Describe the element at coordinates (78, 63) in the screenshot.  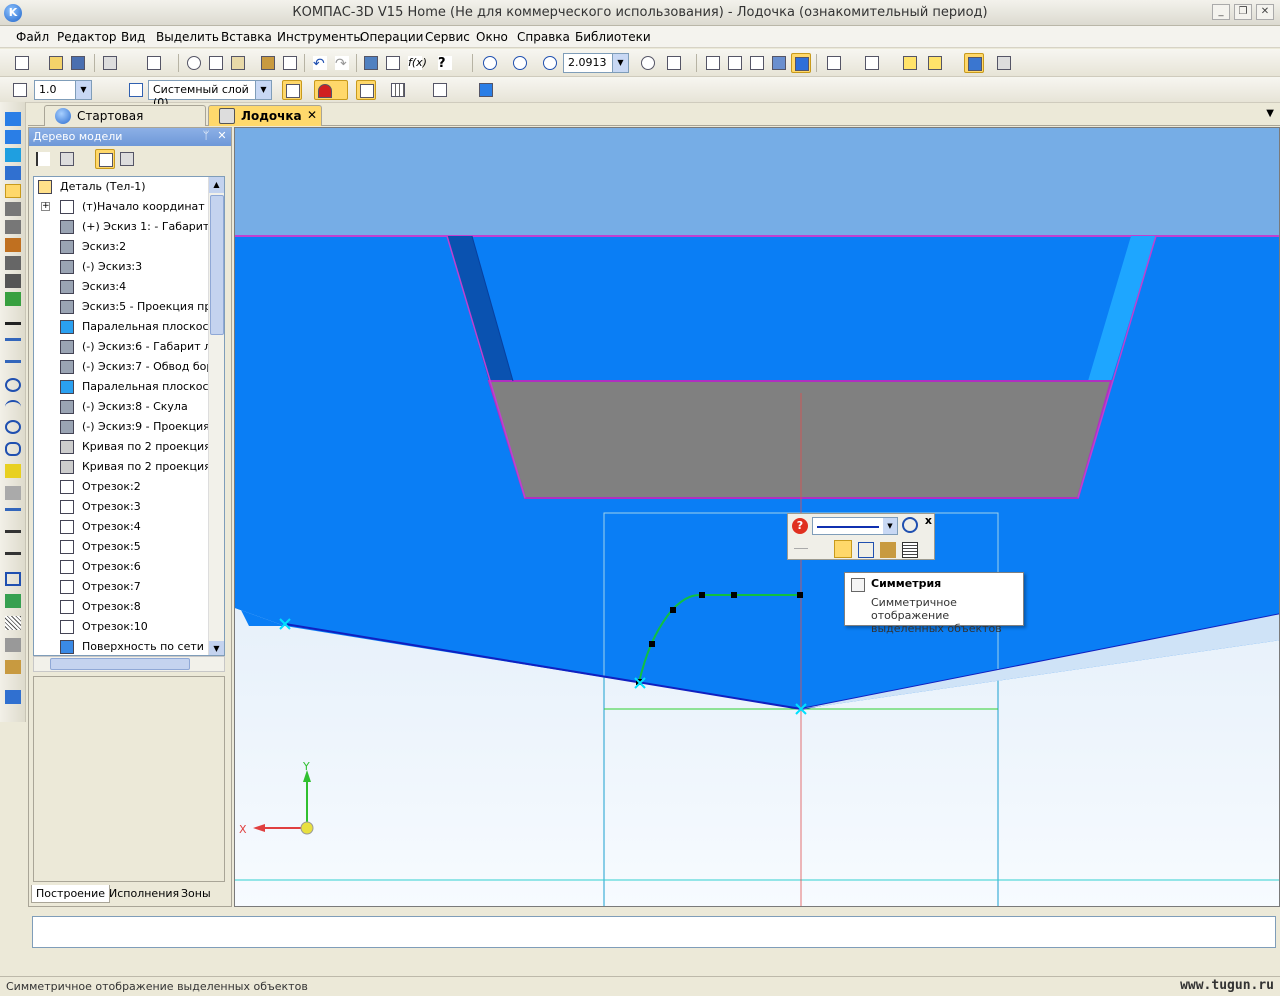
I see `save-button` at that location.